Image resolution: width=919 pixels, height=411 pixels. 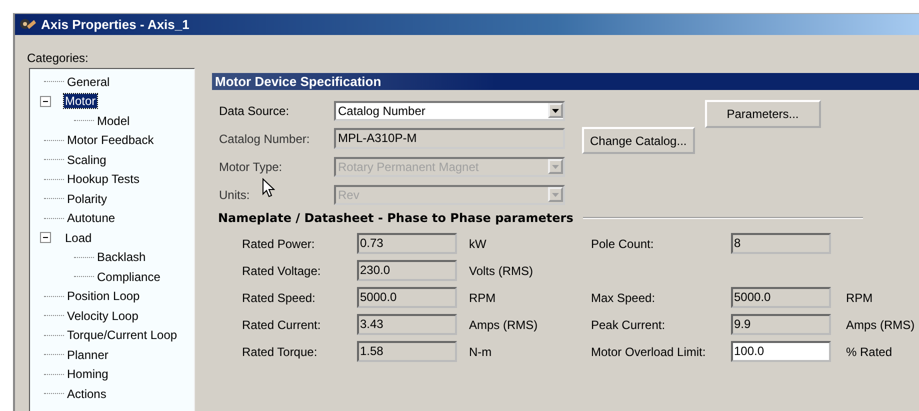 What do you see at coordinates (250, 167) in the screenshot?
I see `field-label: Motor Type:` at bounding box center [250, 167].